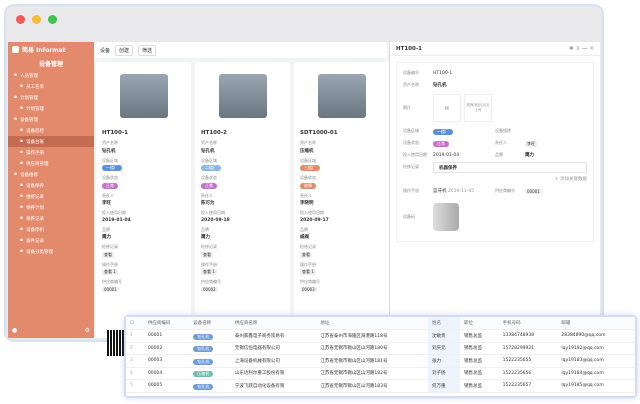 This screenshot has width=640, height=404. Describe the element at coordinates (51, 207) in the screenshot. I see `sidebar-item: ▪ 保养计划` at that location.